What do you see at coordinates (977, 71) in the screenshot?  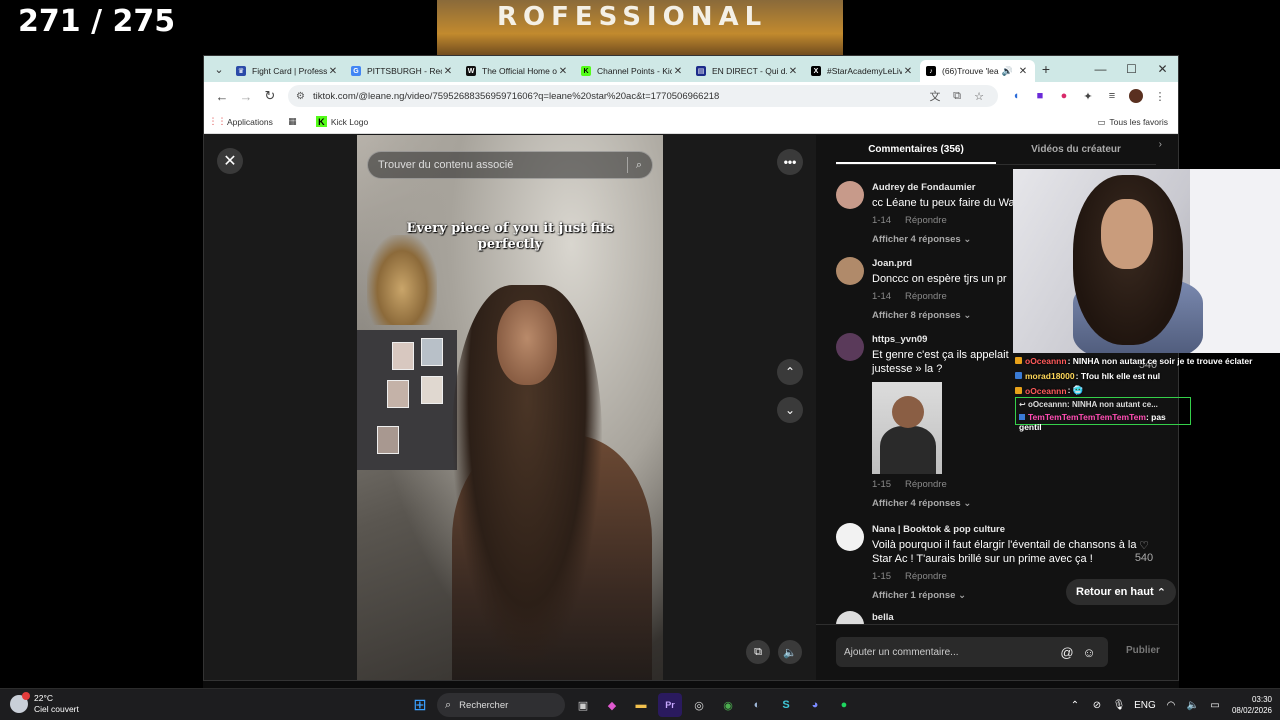 I see `browser-tab: ♪ (66)Trouve 'lea 🔊 ✕` at bounding box center [977, 71].